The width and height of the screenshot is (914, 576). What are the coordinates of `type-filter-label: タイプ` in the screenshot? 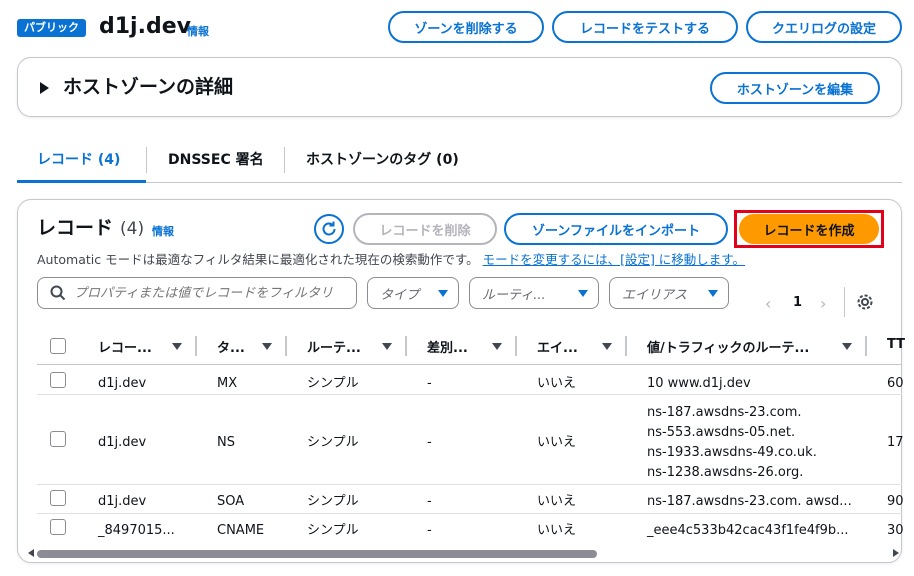 It's located at (400, 295).